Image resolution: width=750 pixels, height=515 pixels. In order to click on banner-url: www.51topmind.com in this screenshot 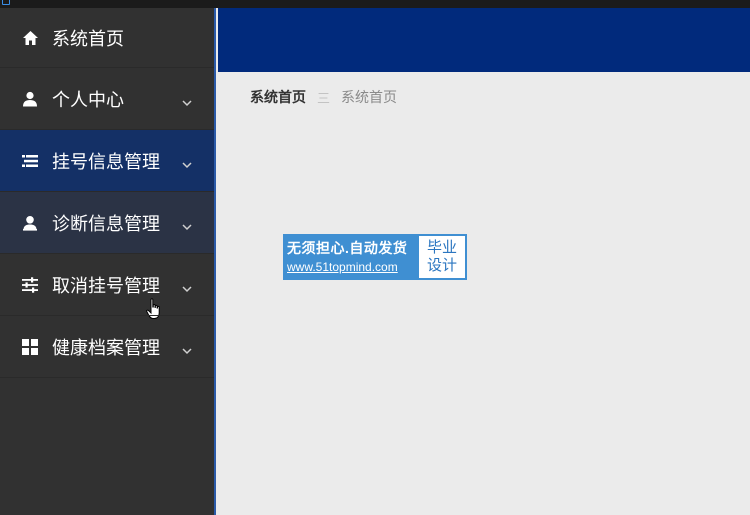, I will do `click(342, 267)`.